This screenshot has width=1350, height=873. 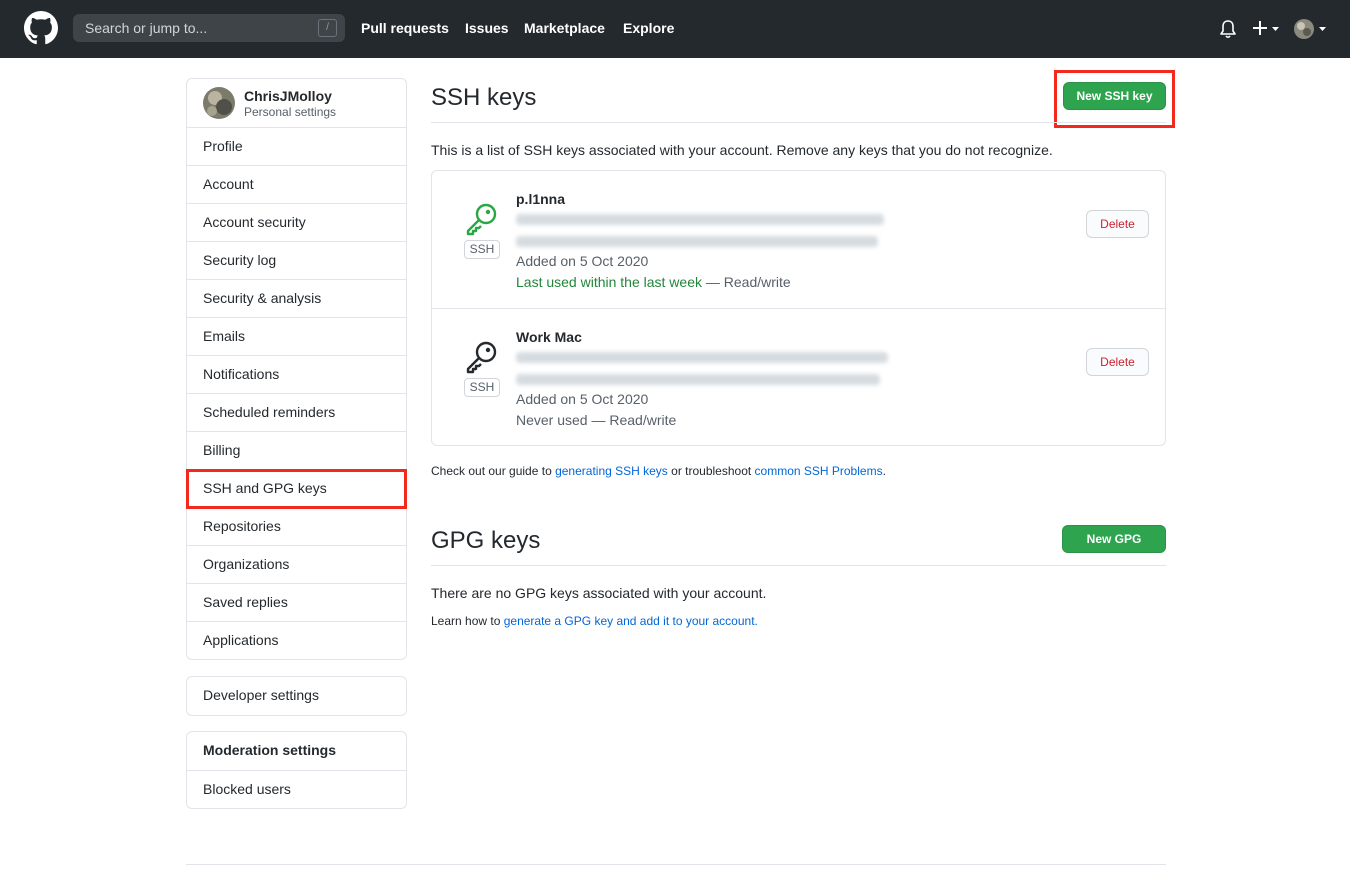 What do you see at coordinates (296, 564) in the screenshot?
I see `sidebar-item-organizations: Organizations` at bounding box center [296, 564].